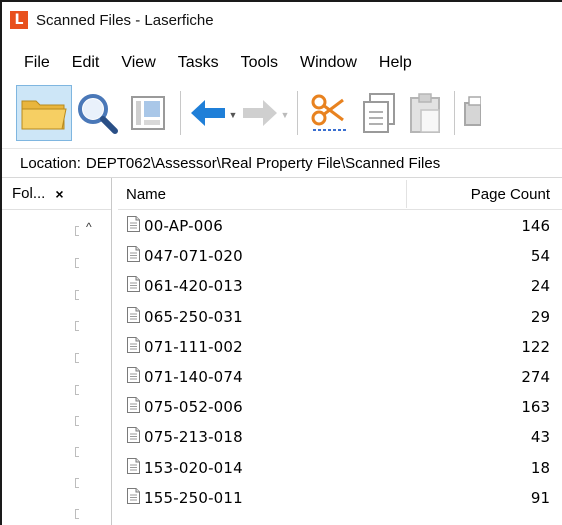 Image resolution: width=562 pixels, height=525 pixels. Describe the element at coordinates (340, 285) in the screenshot. I see `file-row: 061-420-013 24` at that location.